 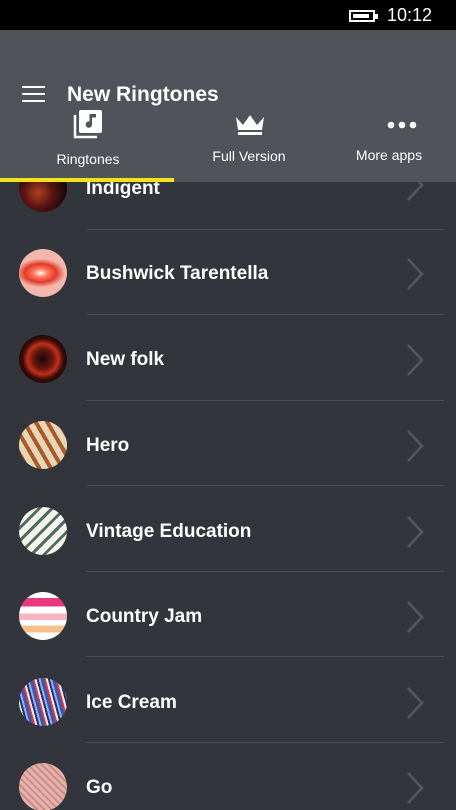 I want to click on hamburger-menu-icon, so click(x=33, y=94).